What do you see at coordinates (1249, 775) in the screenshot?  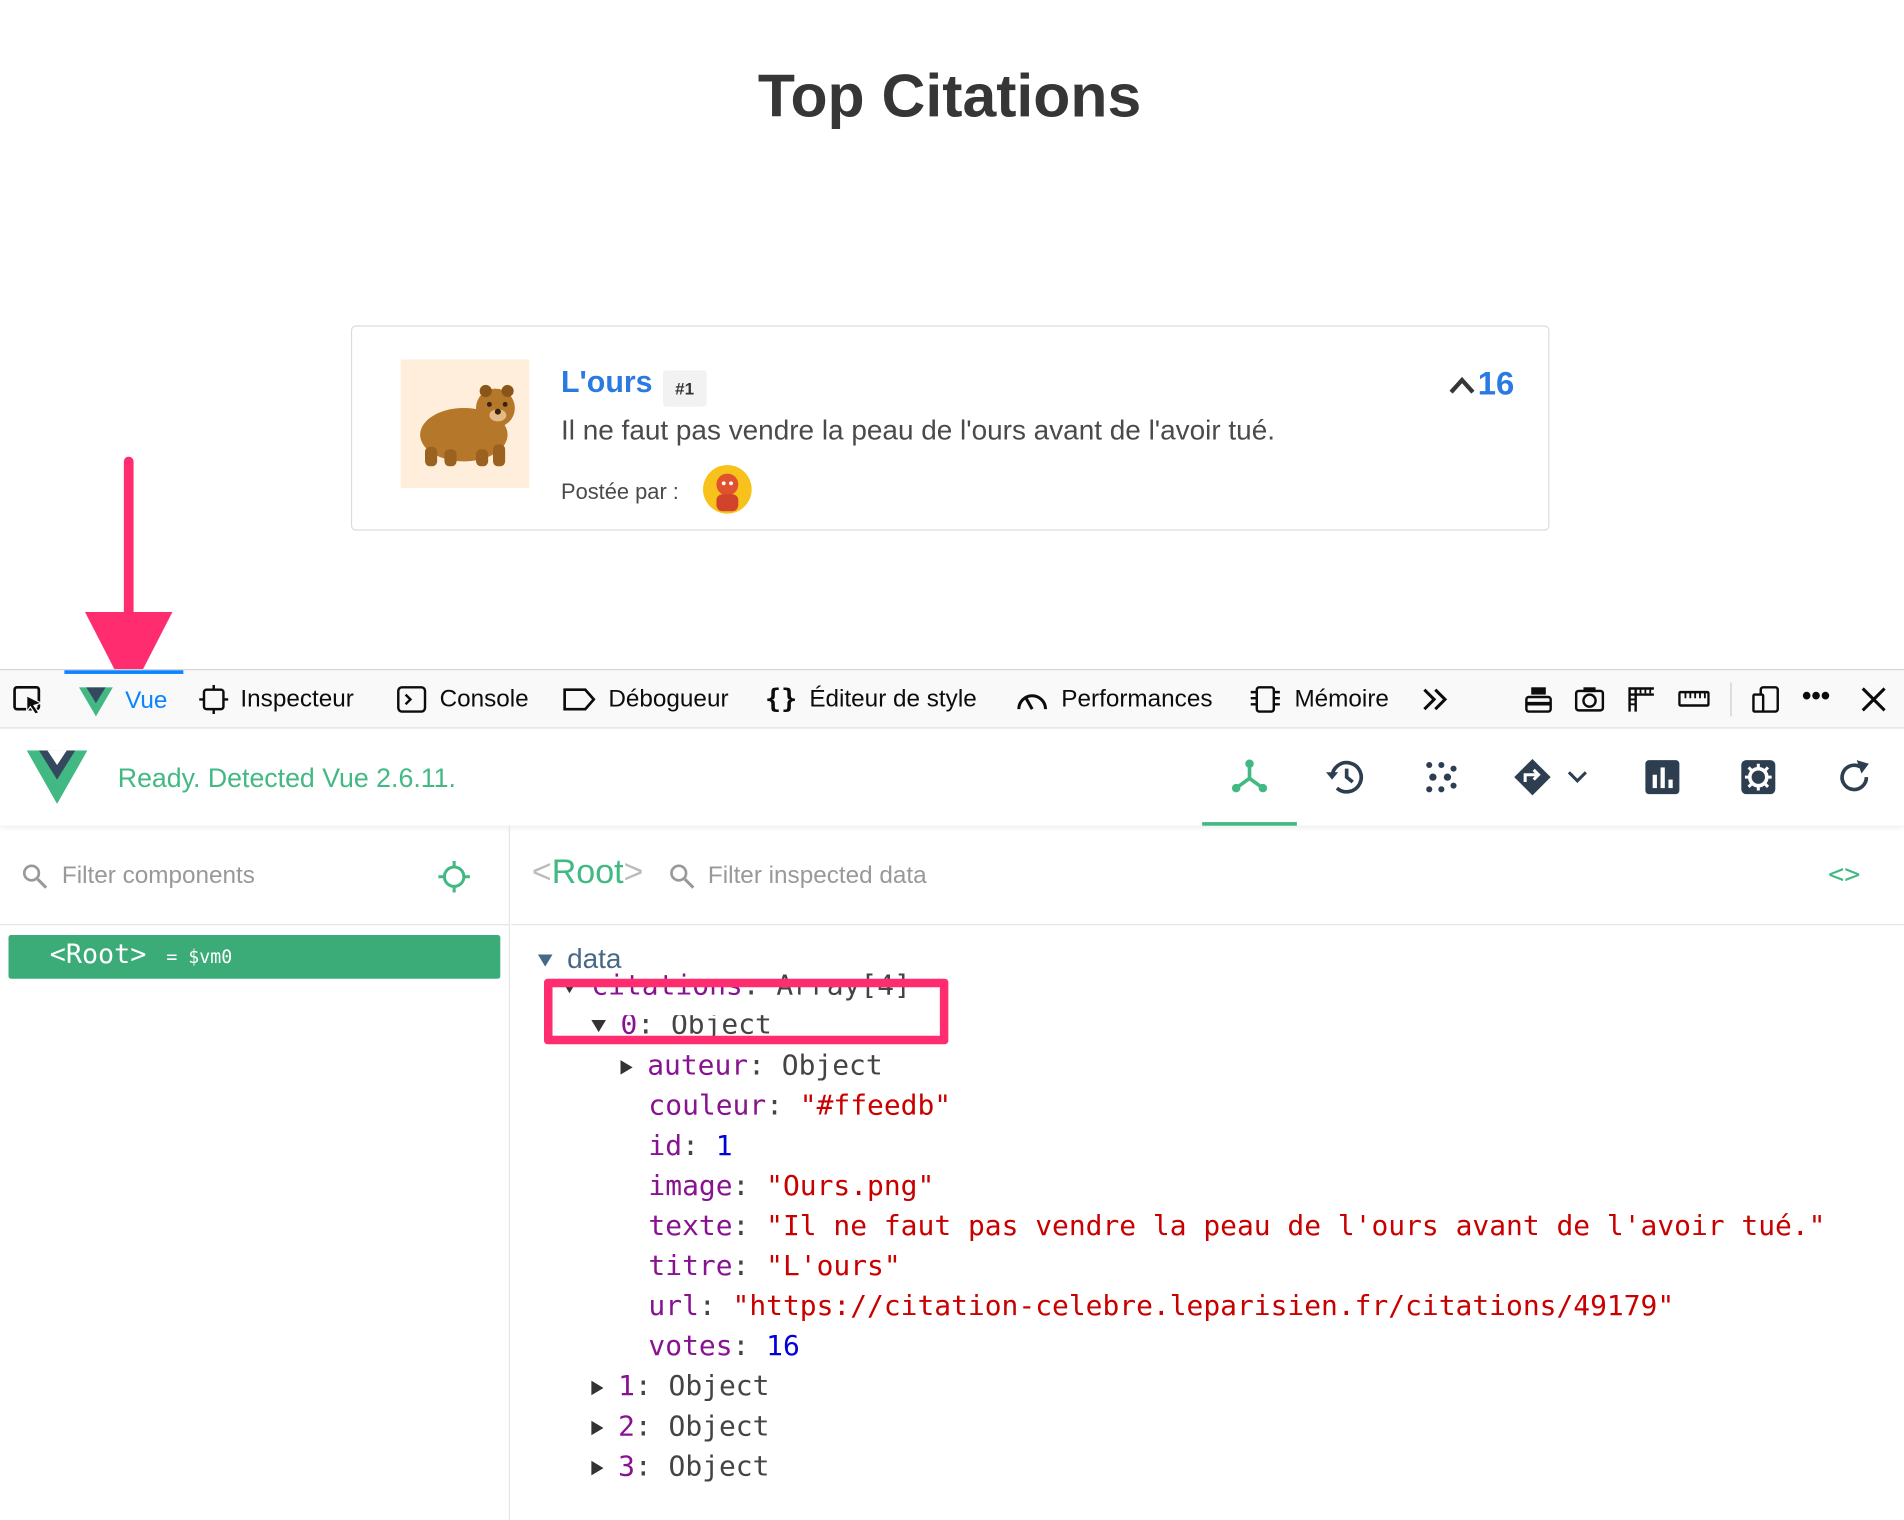 I see `component-tree-icon` at bounding box center [1249, 775].